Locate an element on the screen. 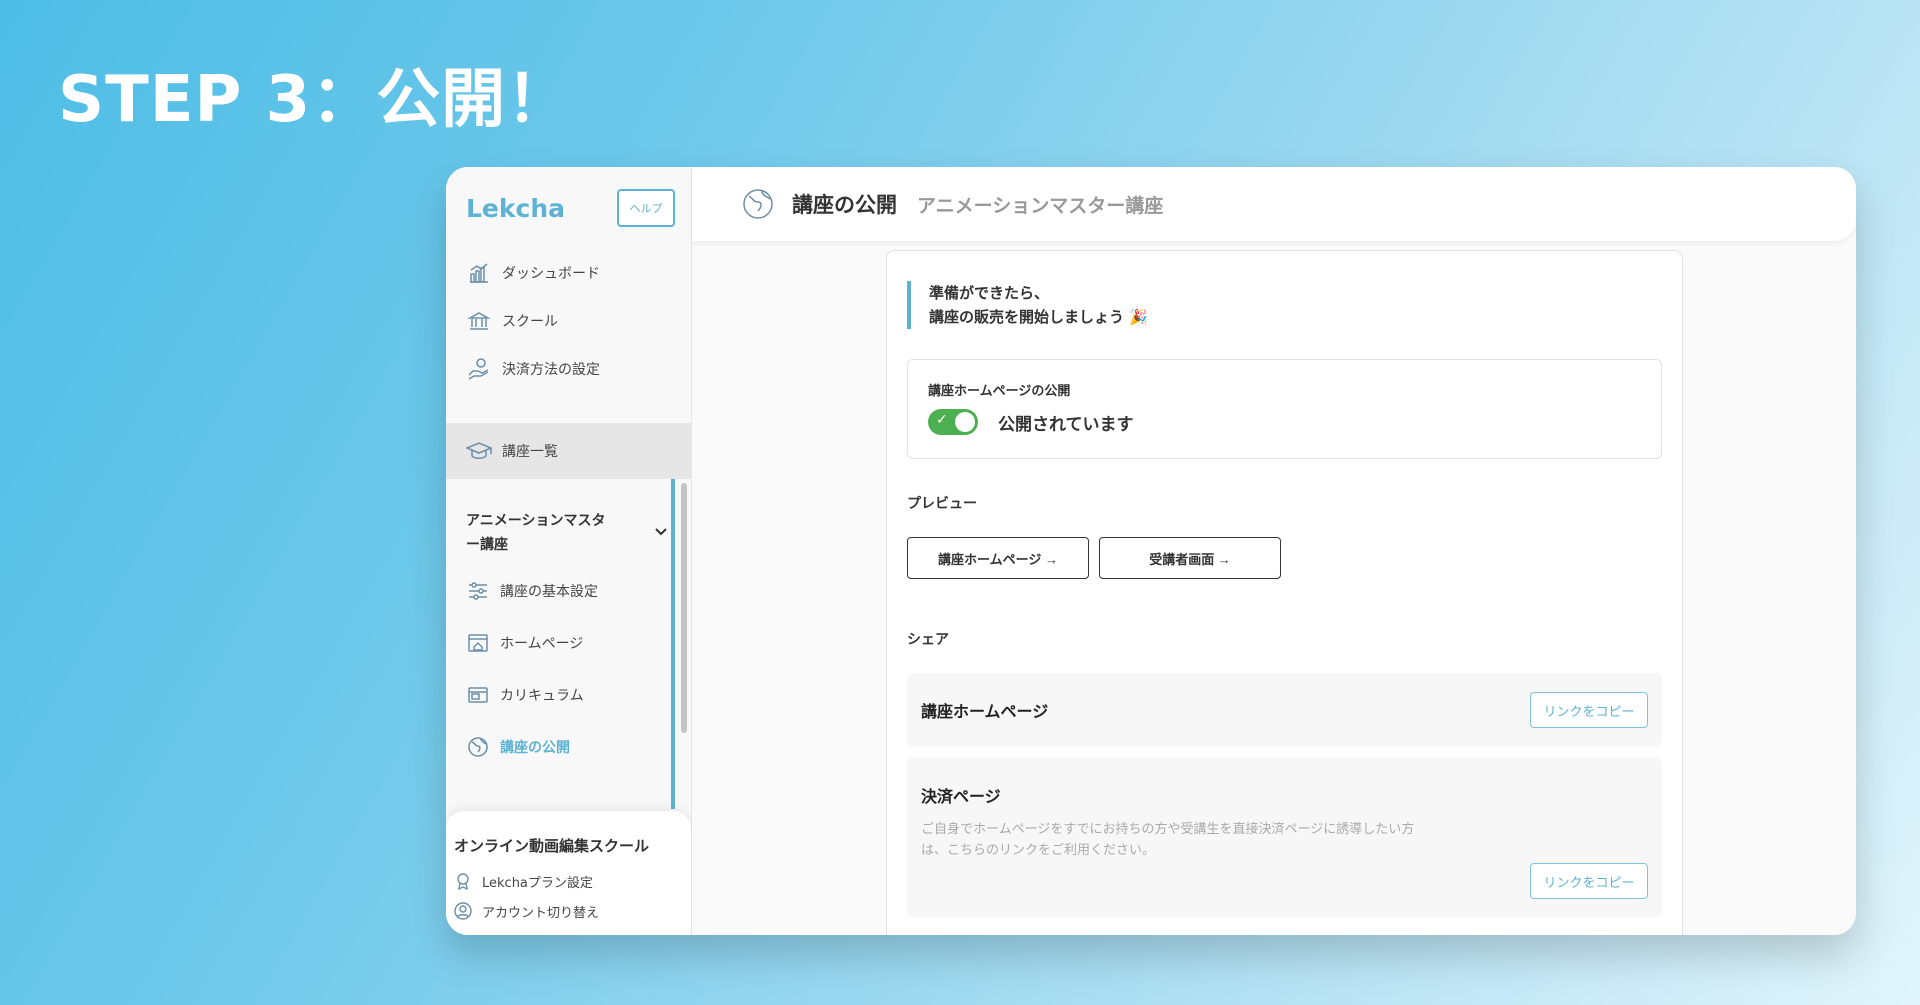 This screenshot has height=1005, width=1920. publish-toggle-row: ✓ 公開されています is located at coordinates (1284, 422).